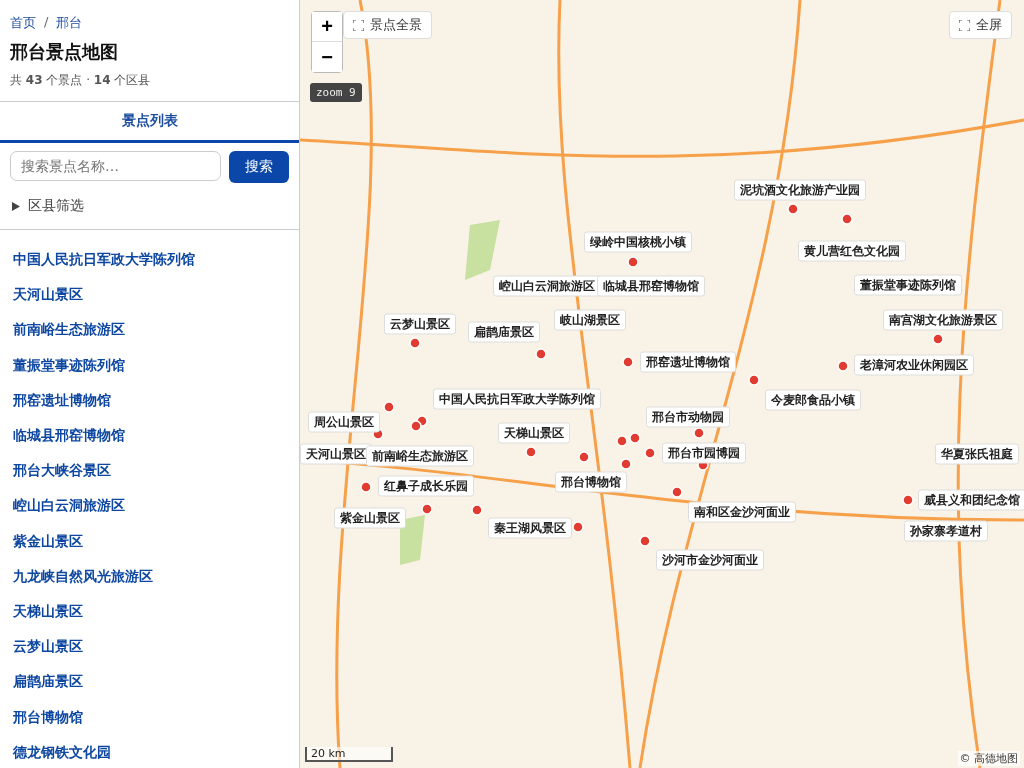  What do you see at coordinates (149, 400) in the screenshot?
I see `spot-link: 邢窑遗址博物馆` at bounding box center [149, 400].